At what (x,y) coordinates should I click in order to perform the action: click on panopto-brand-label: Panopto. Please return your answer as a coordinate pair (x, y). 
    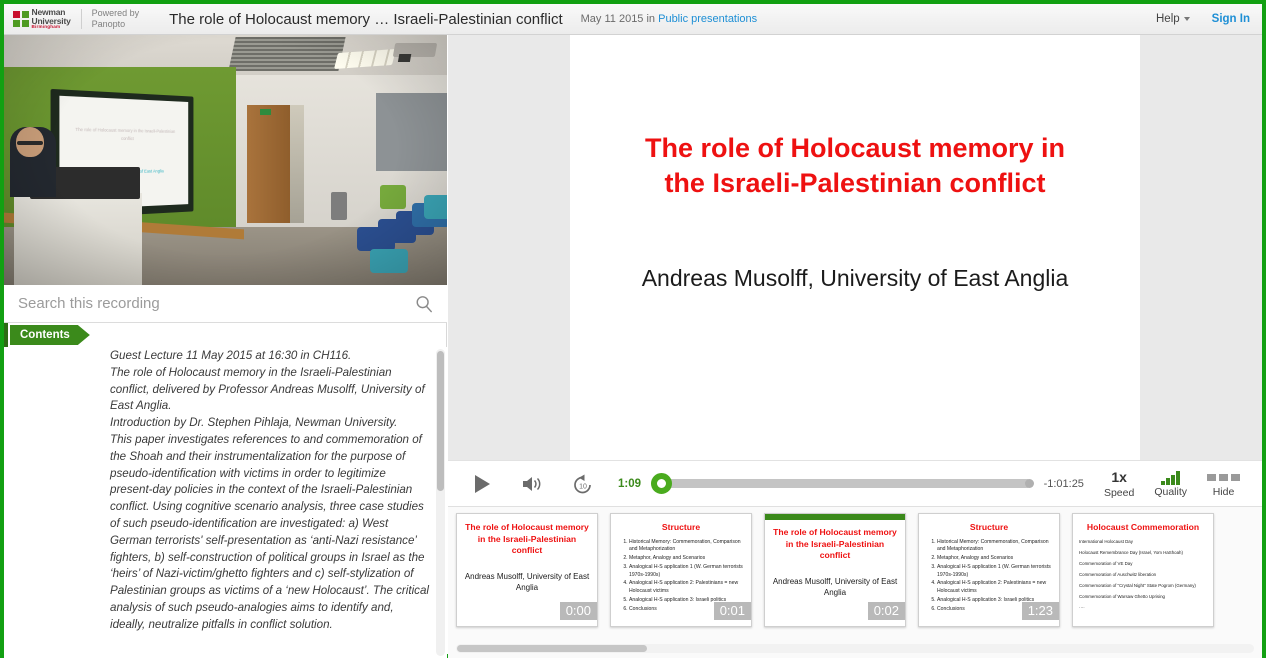
    Looking at the image, I should click on (108, 24).